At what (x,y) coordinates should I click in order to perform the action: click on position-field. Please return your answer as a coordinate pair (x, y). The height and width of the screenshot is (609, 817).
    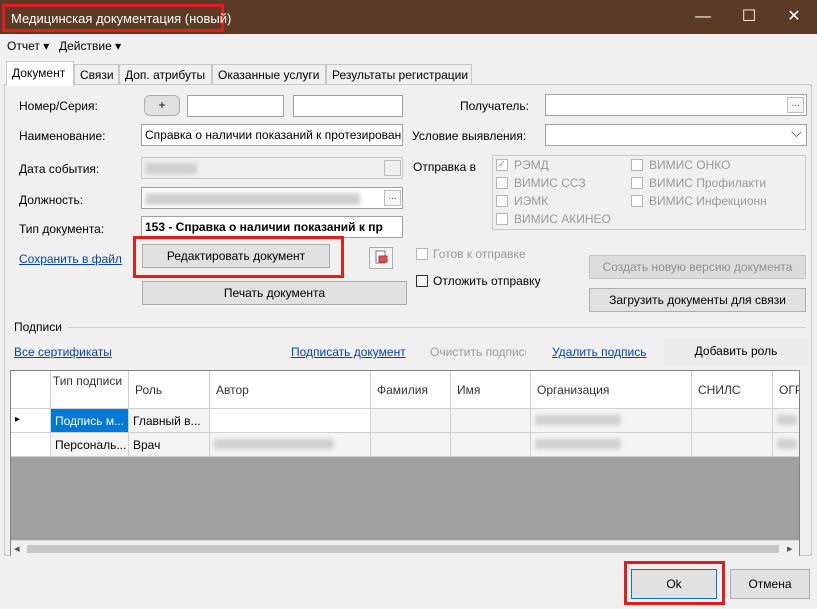
    Looking at the image, I should click on (272, 198).